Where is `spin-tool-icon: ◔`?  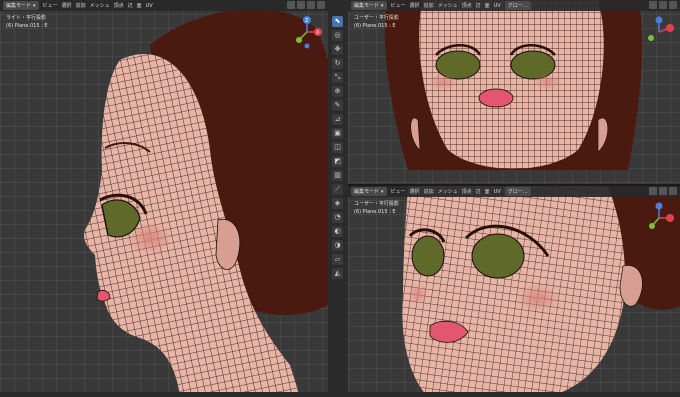
spin-tool-icon: ◔ is located at coordinates (337, 217).